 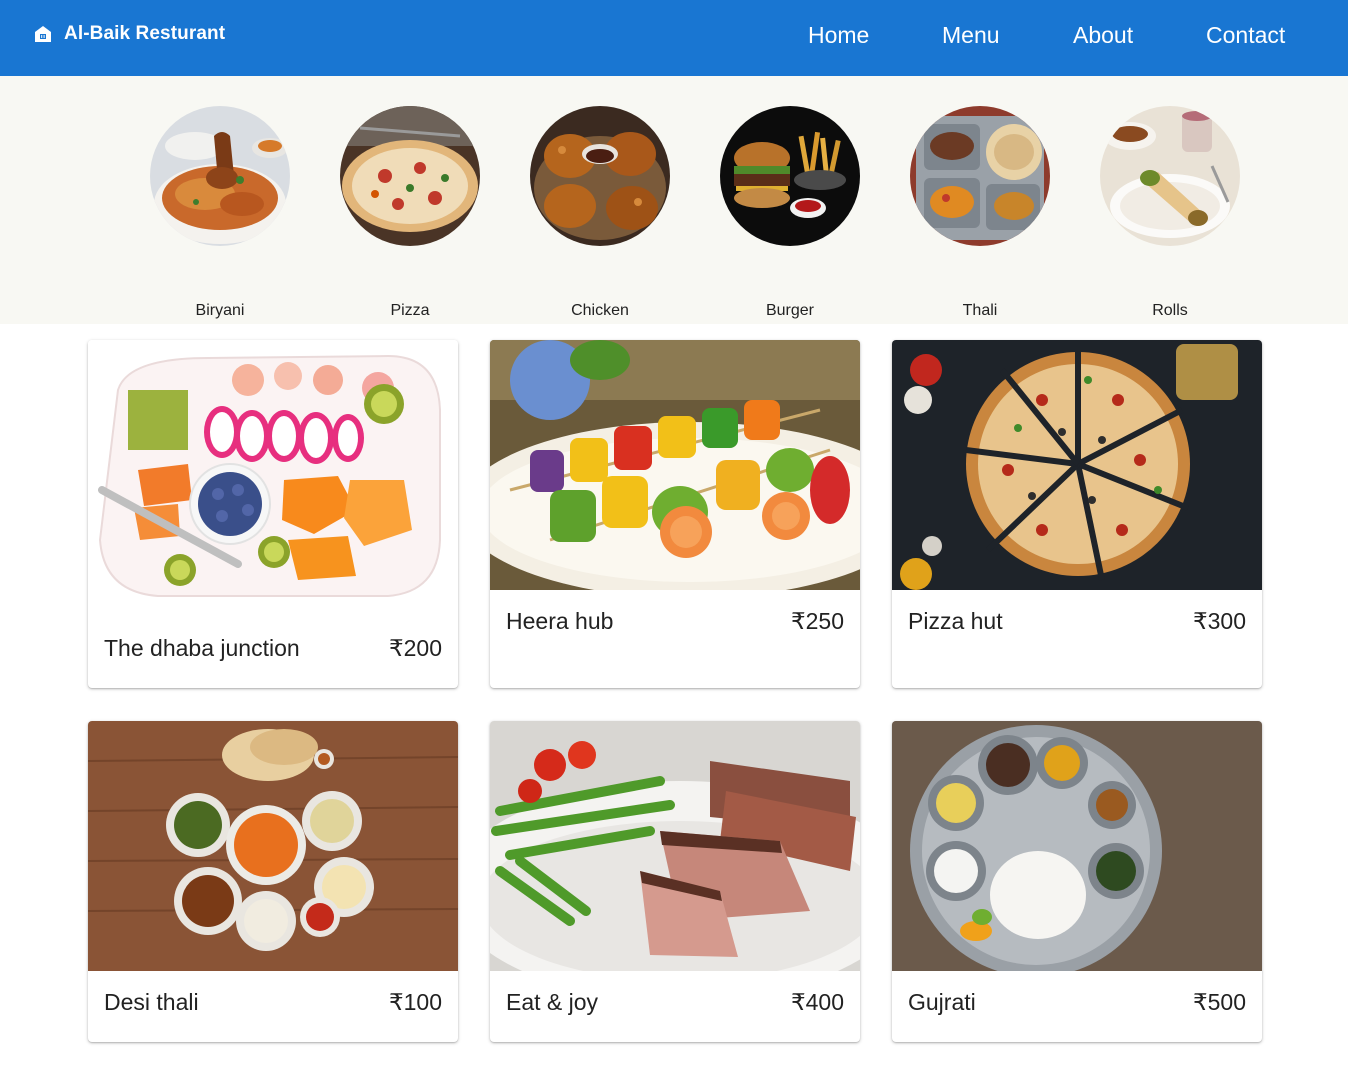 I want to click on category-burger: Burger, so click(x=790, y=212).